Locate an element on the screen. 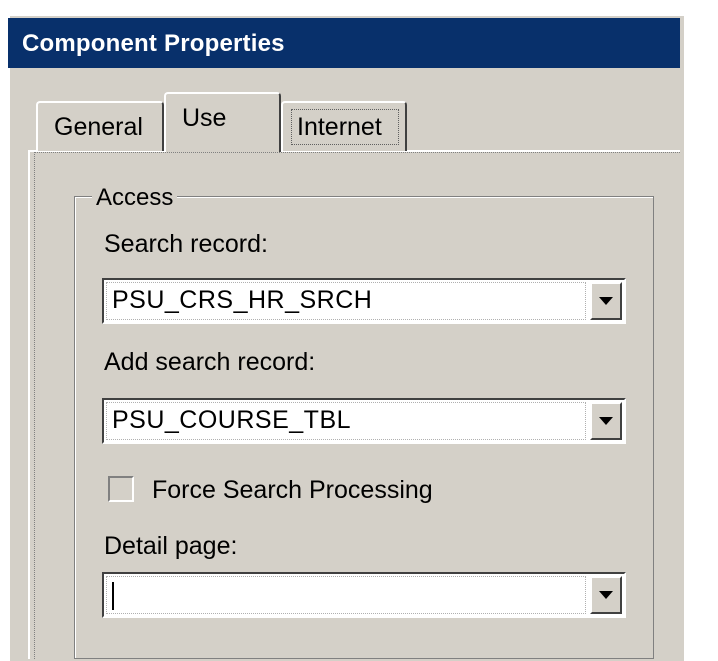 This screenshot has width=718, height=661. title-bar: Component Properties is located at coordinates (344, 43).